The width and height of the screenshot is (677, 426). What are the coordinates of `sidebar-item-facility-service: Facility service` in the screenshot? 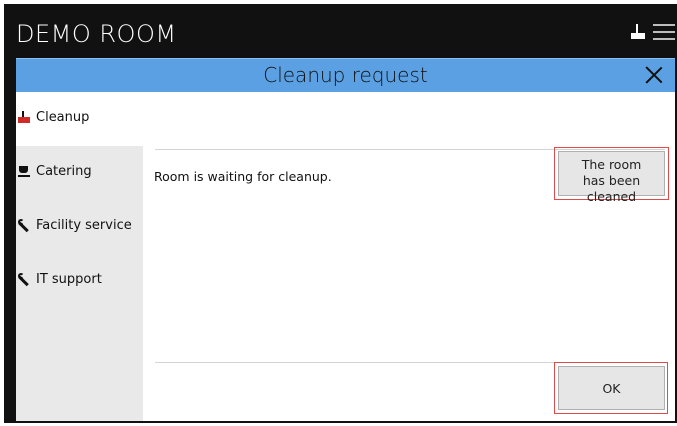 It's located at (79, 227).